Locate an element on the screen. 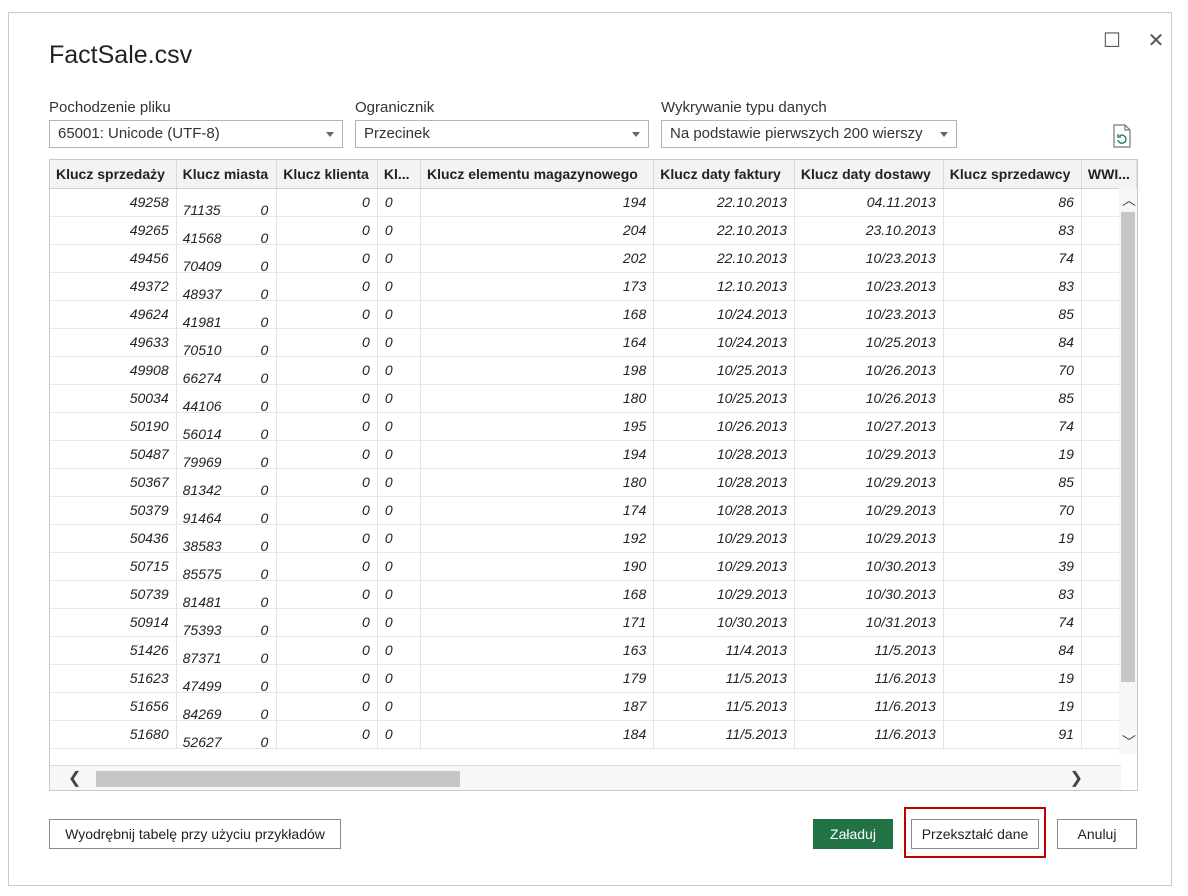 The width and height of the screenshot is (1188, 896). table-row: 51656 84269 0 0 0 187 11/5.2013 11/6.2013 19 is located at coordinates (593, 706).